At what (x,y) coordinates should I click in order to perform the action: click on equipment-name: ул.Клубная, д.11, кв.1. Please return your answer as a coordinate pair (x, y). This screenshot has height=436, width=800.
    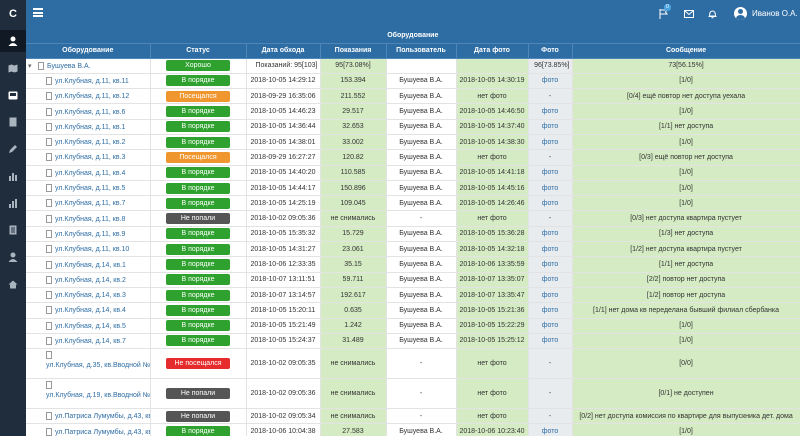
    Looking at the image, I should click on (90, 127).